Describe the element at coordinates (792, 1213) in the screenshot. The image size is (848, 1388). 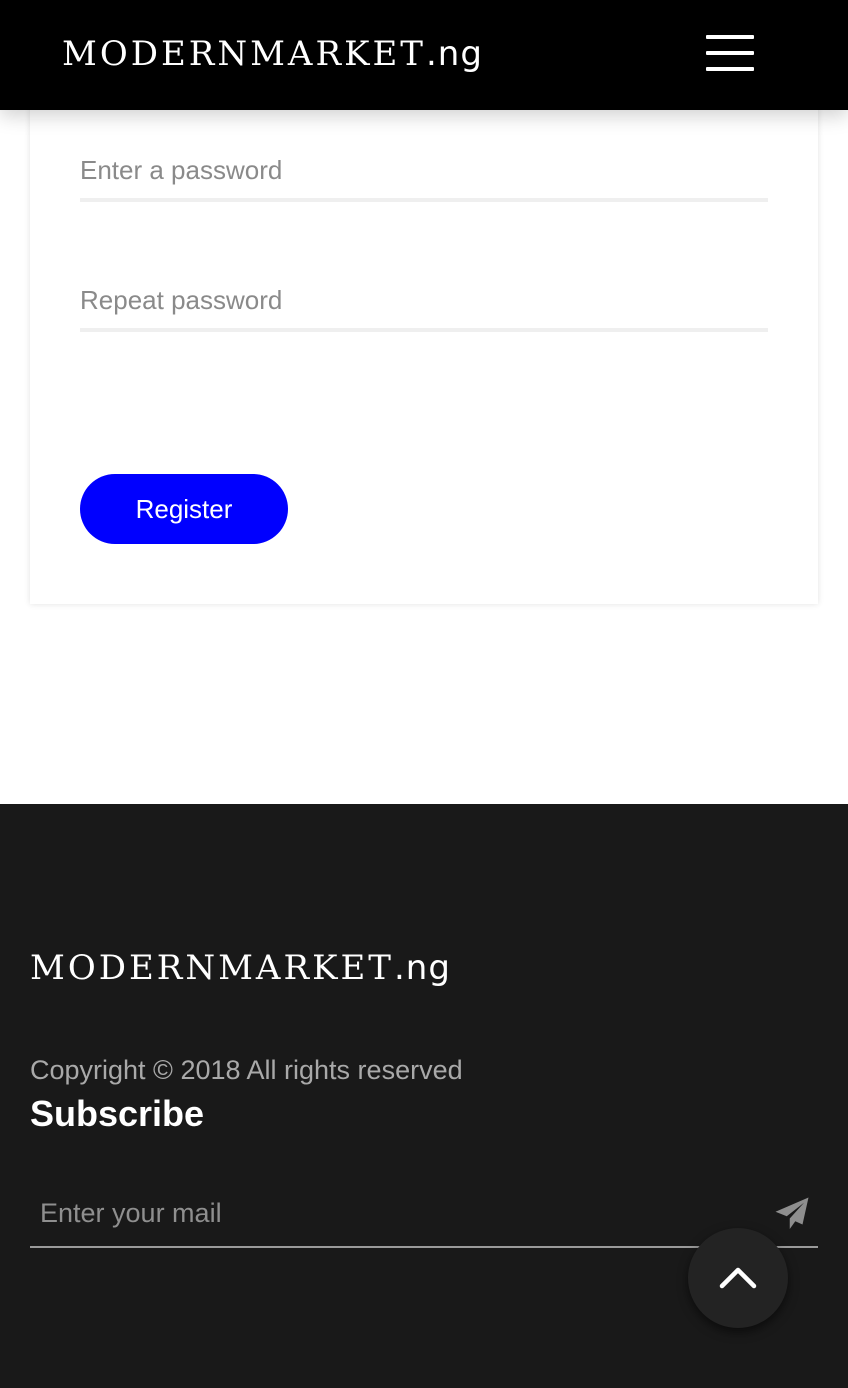
I see `send-icon-graphic` at that location.